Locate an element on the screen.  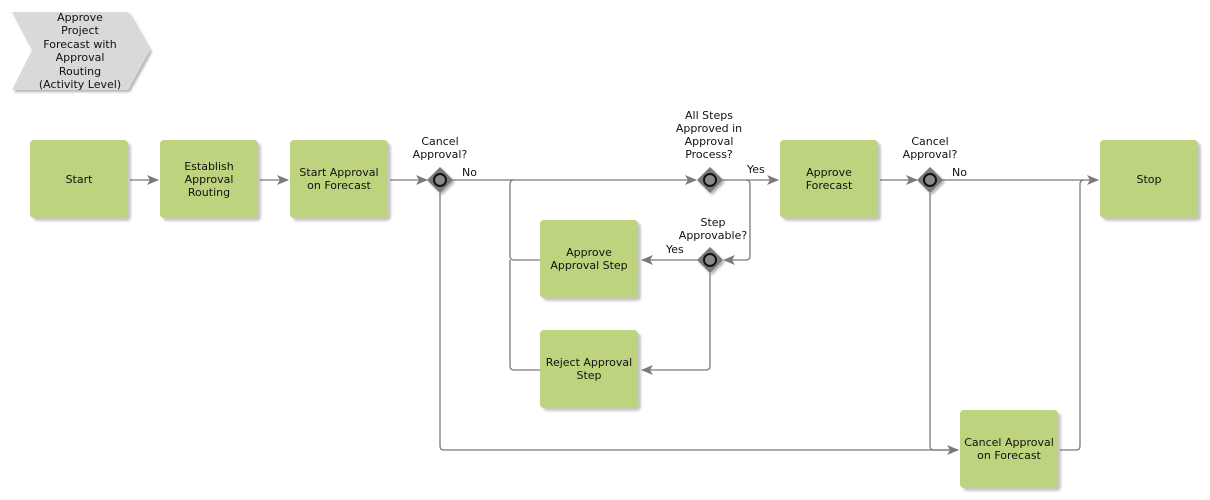
gateway-question-cancel-2: Cancel Approval? is located at coordinates (930, 148).